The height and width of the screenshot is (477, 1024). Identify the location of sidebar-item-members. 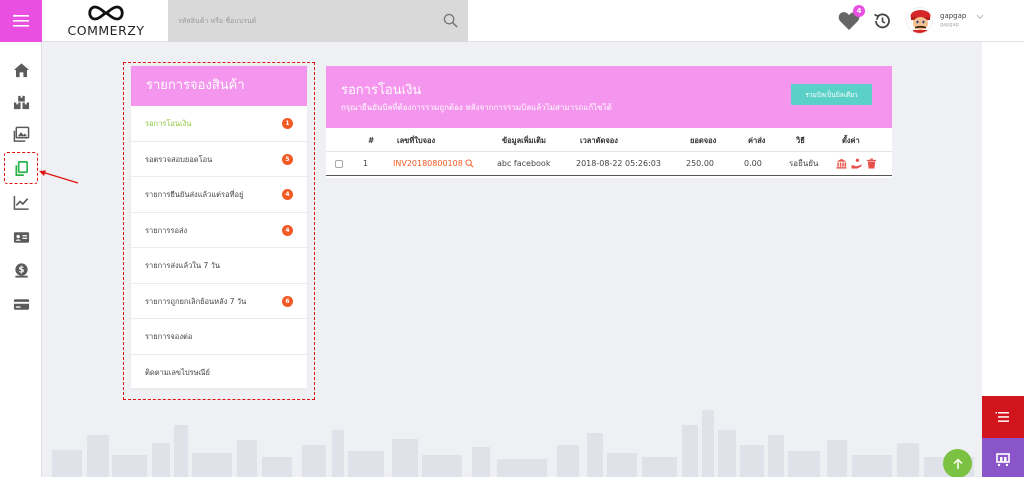
(21, 237).